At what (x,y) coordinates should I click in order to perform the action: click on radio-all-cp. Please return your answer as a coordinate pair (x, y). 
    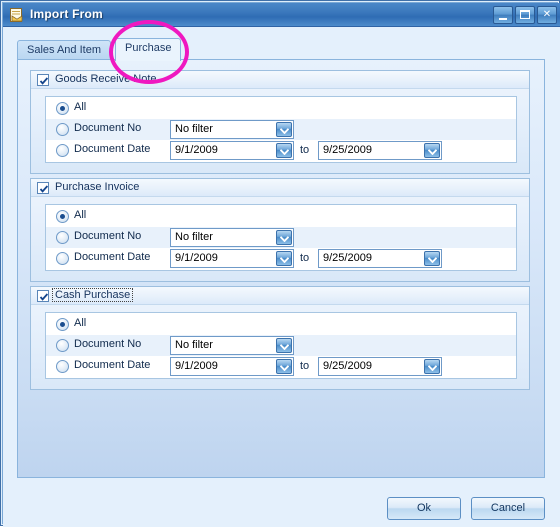
    Looking at the image, I should click on (62, 324).